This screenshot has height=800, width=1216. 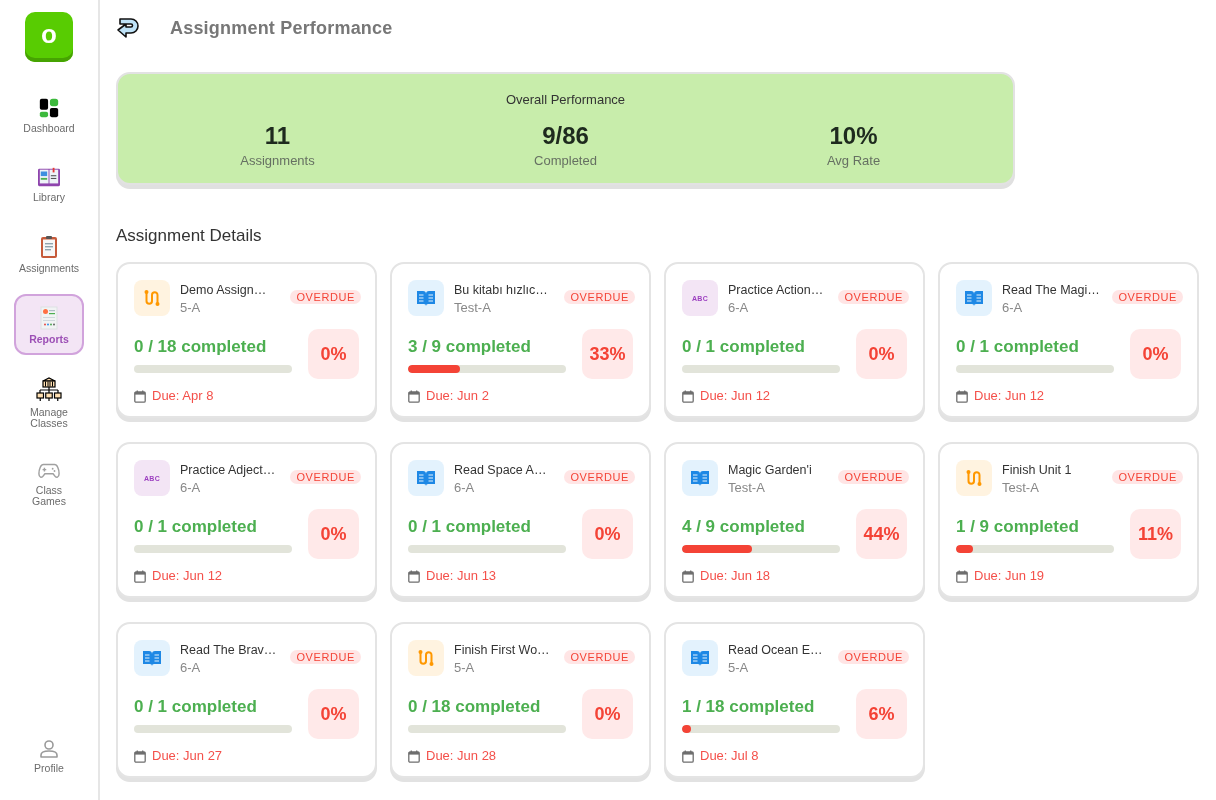 I want to click on curved-arrow-icon, so click(x=128, y=28).